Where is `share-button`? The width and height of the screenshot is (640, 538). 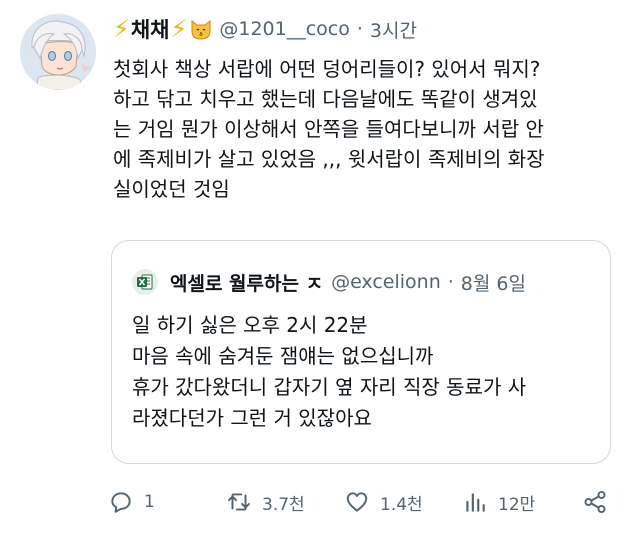
share-button is located at coordinates (600, 502).